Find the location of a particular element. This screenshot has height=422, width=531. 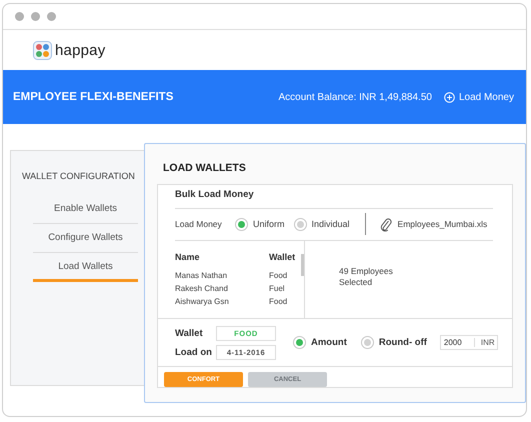

amount-field: 2000 INR is located at coordinates (469, 342).